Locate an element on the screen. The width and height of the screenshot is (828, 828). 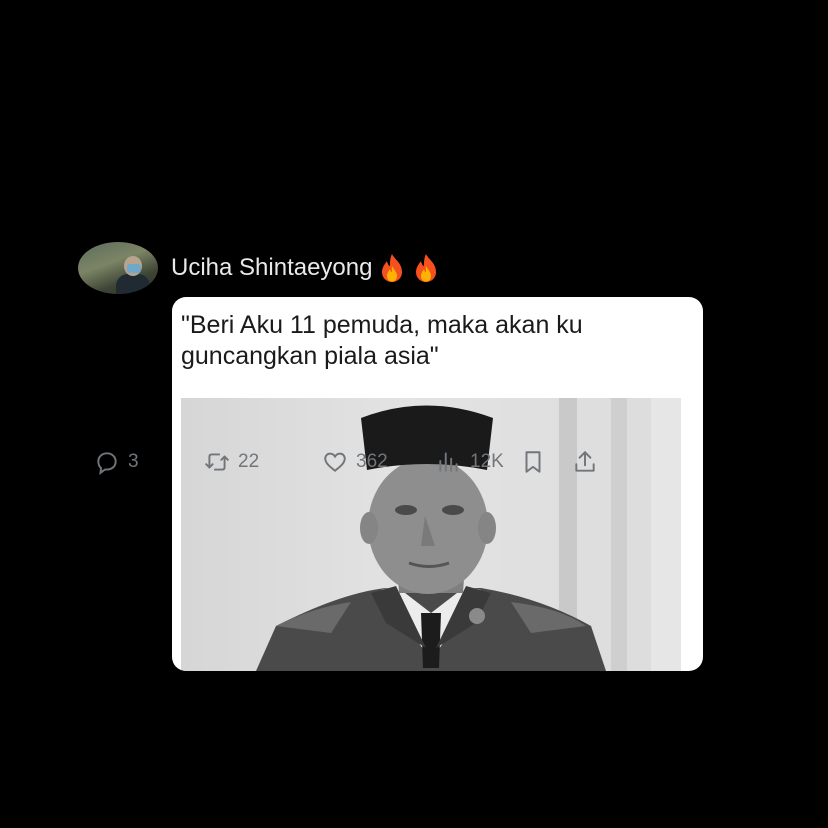
share-icon is located at coordinates (585, 461).